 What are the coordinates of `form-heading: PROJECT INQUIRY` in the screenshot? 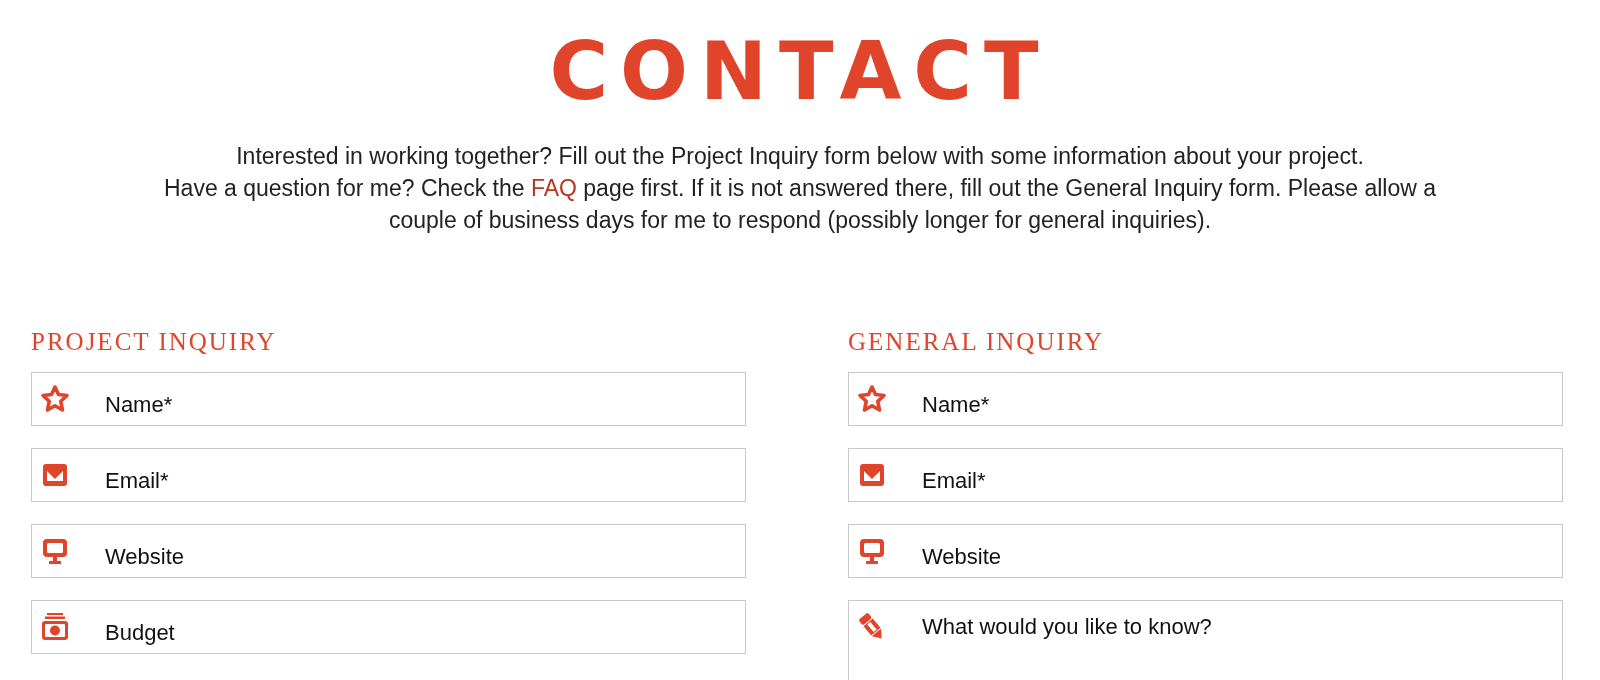 It's located at (154, 342).